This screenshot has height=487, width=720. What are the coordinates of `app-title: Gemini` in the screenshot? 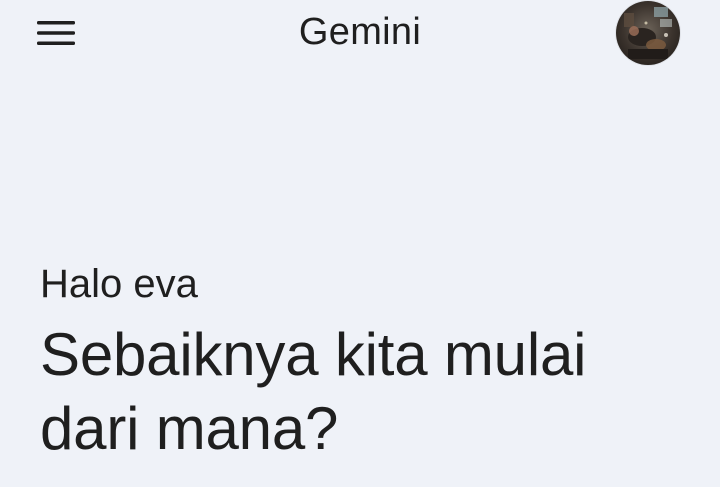 It's located at (360, 32).